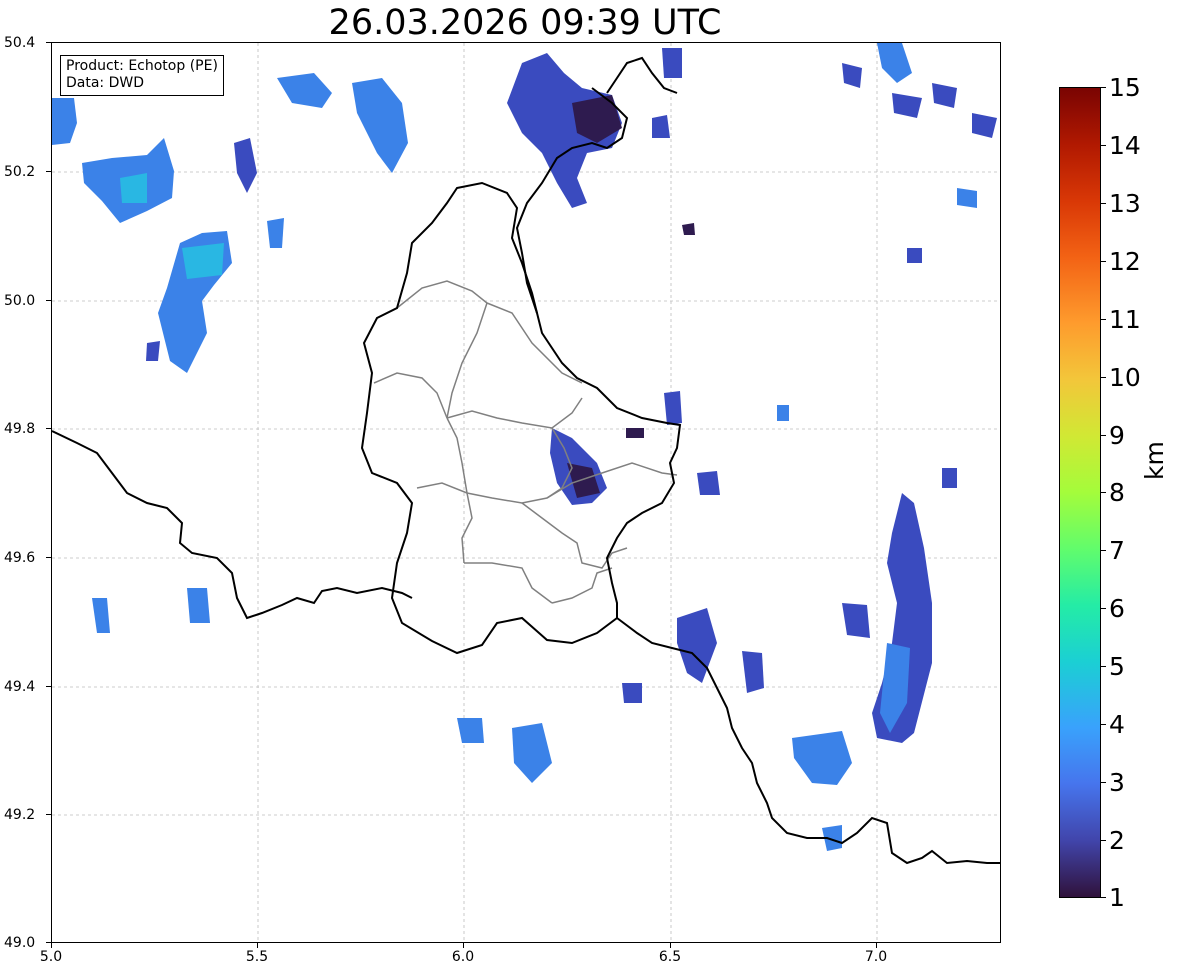  I want to click on product-info-box: Product: Echotop (PE) Data: DWD, so click(142, 75).